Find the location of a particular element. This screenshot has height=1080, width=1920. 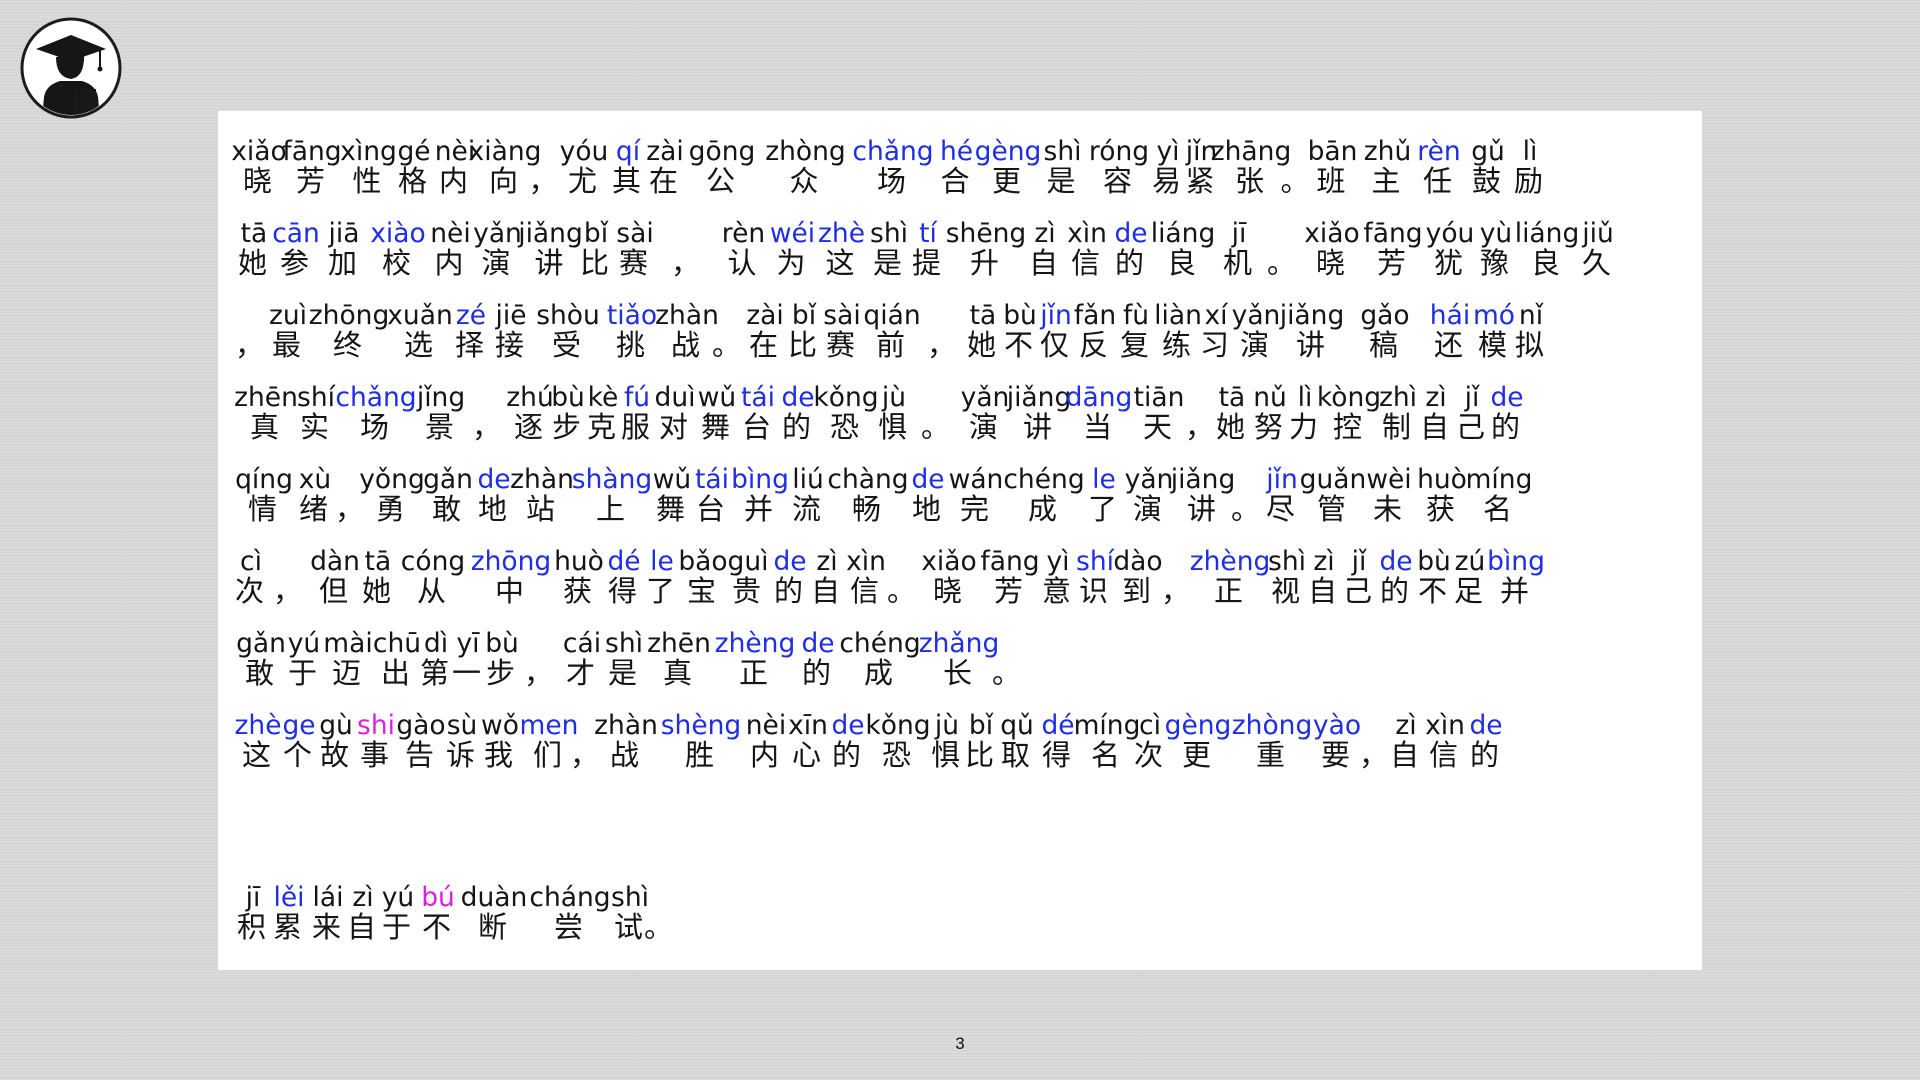

pinyin-syllable: le is located at coordinates (662, 561).